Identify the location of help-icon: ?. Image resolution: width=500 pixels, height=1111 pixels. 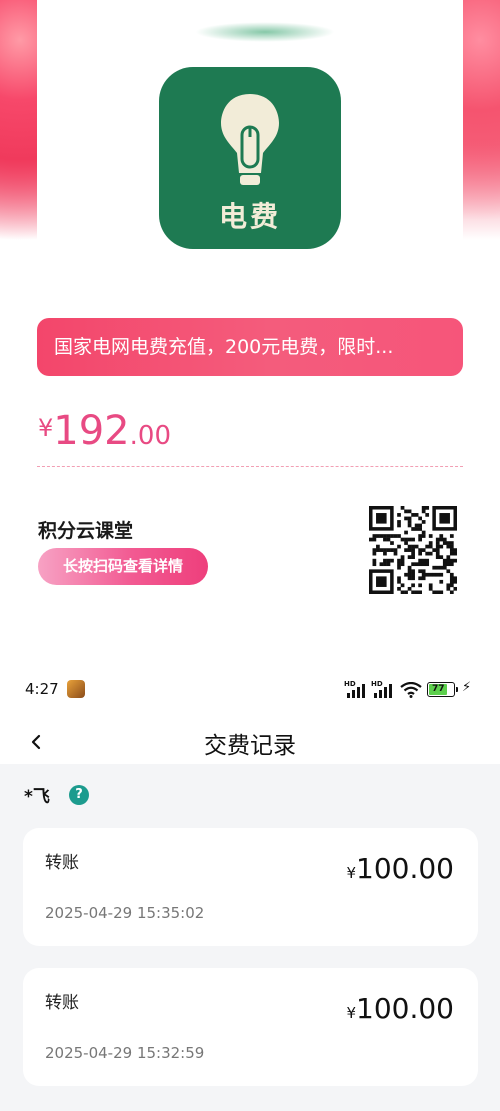
(78, 794).